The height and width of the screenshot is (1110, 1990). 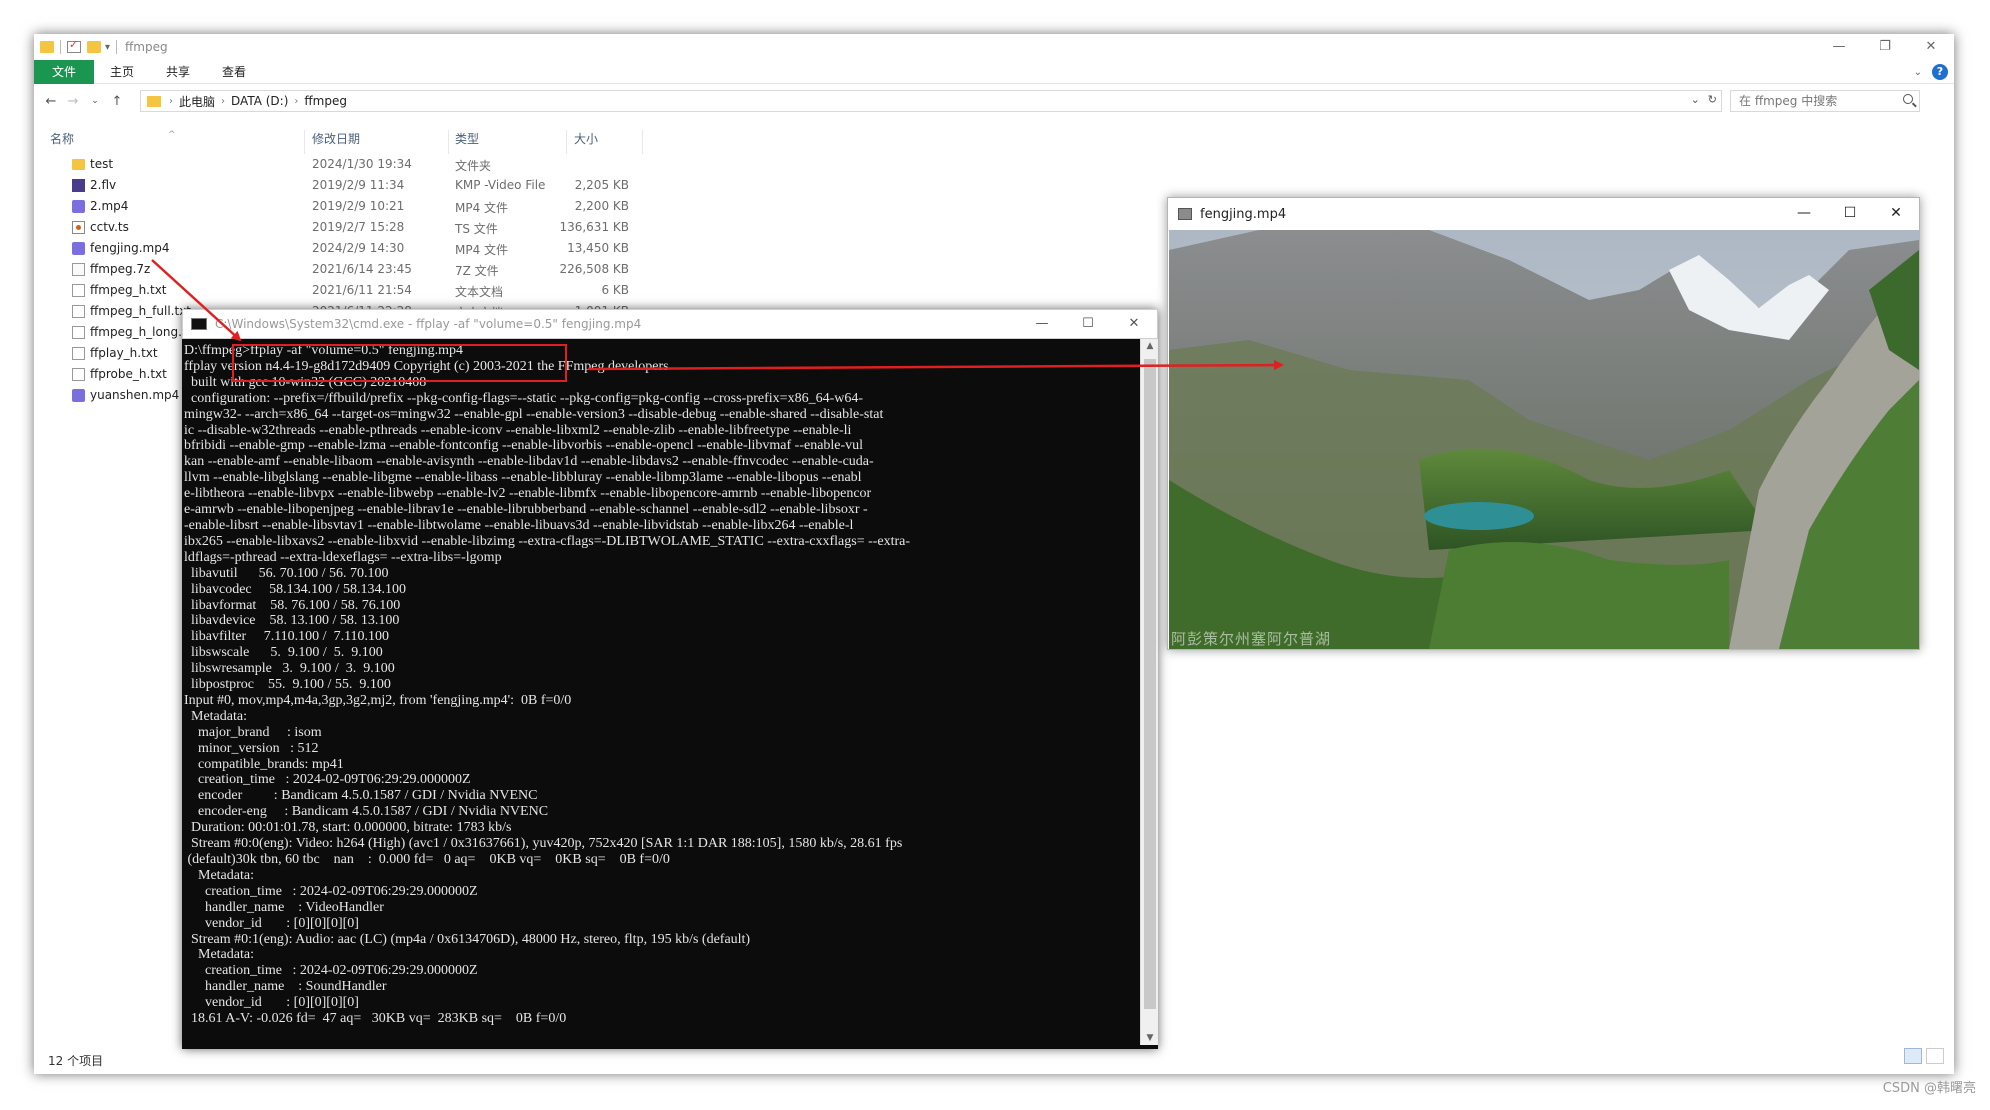 What do you see at coordinates (935, 365) in the screenshot?
I see `arrow-command-to-video` at bounding box center [935, 365].